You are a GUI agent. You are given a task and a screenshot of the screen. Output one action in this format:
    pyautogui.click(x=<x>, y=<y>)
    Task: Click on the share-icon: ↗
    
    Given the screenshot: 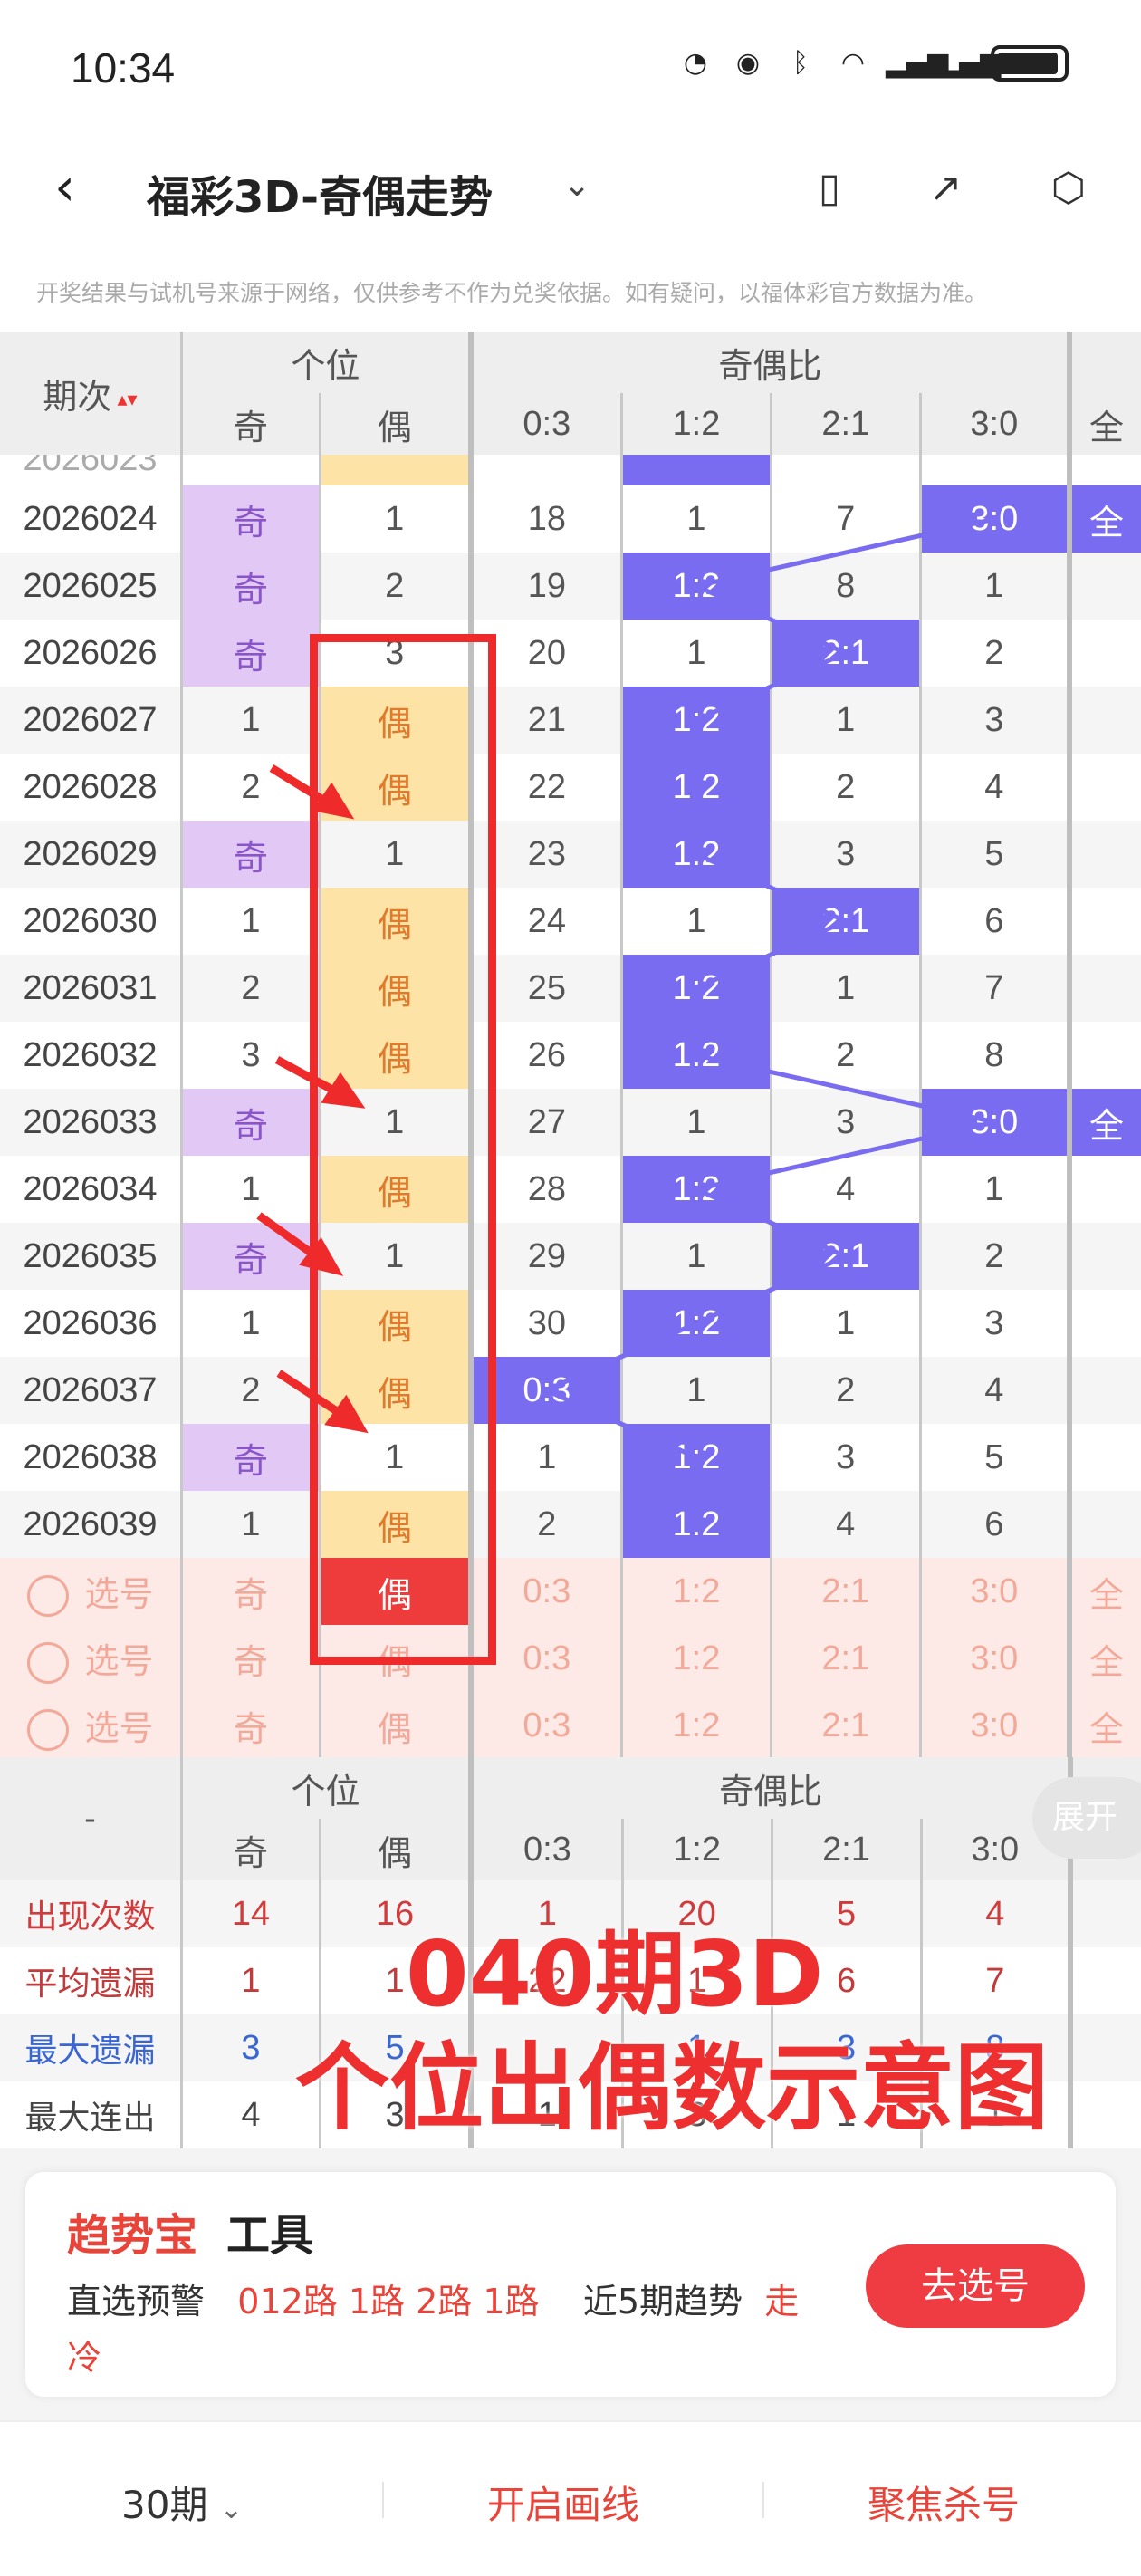 What is the action you would take?
    pyautogui.click(x=945, y=188)
    